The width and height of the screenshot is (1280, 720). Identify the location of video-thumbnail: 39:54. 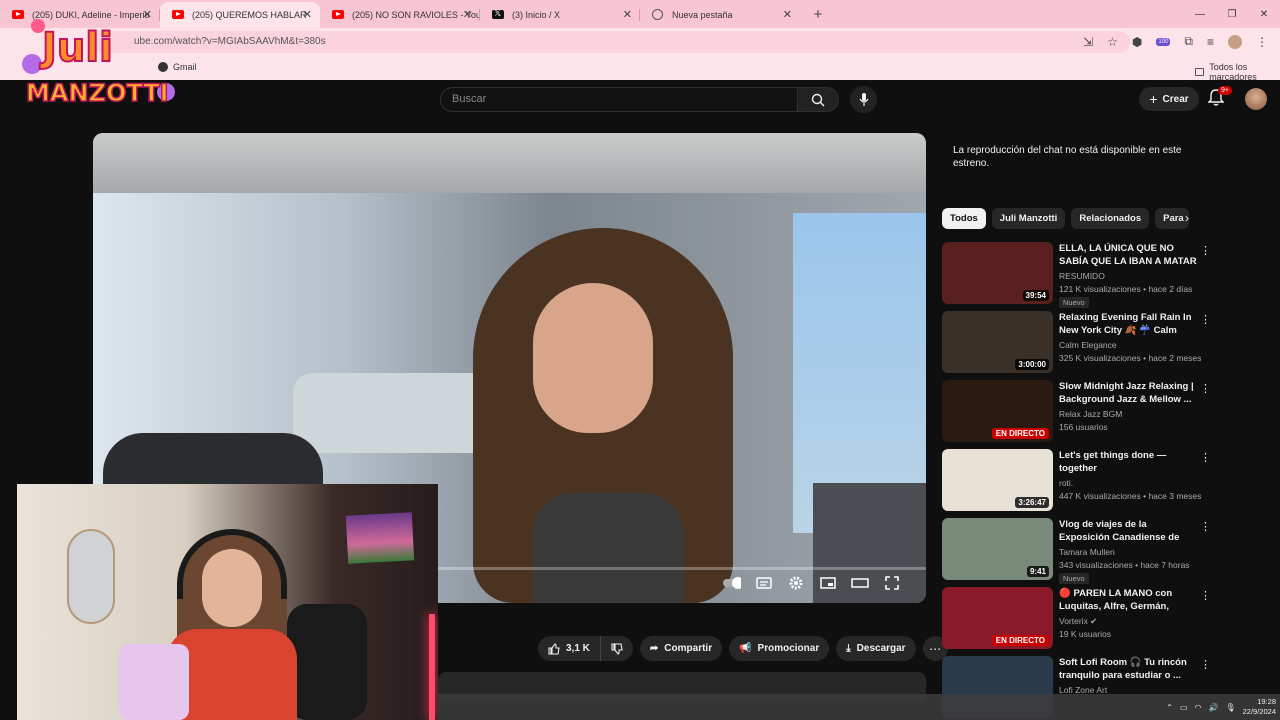
(997, 273).